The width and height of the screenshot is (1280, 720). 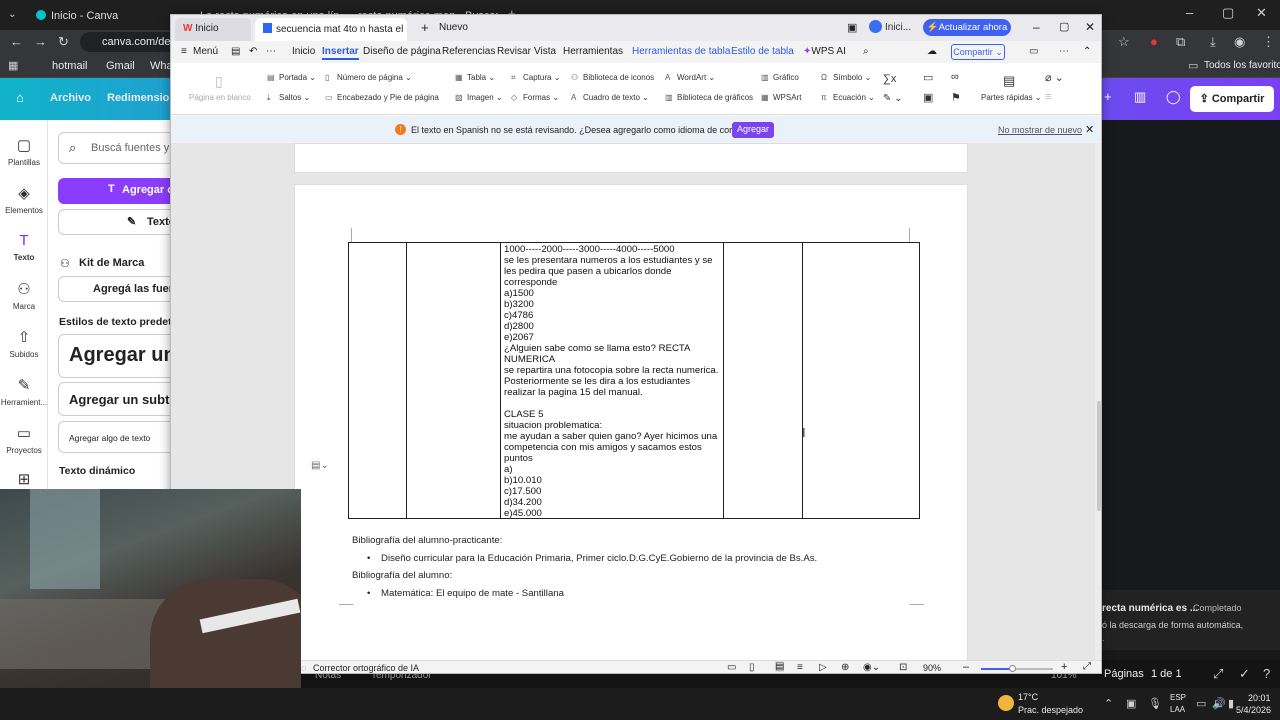 I want to click on minimize-icon: –, so click(x=1036, y=27).